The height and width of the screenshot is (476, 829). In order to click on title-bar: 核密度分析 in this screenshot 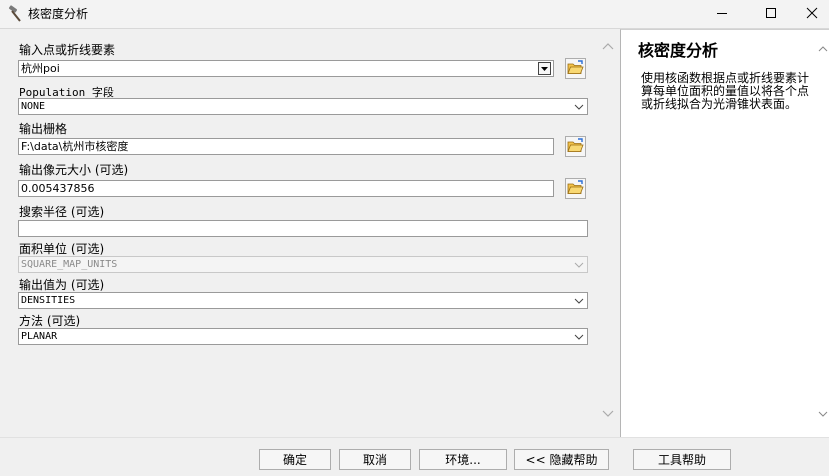, I will do `click(414, 14)`.